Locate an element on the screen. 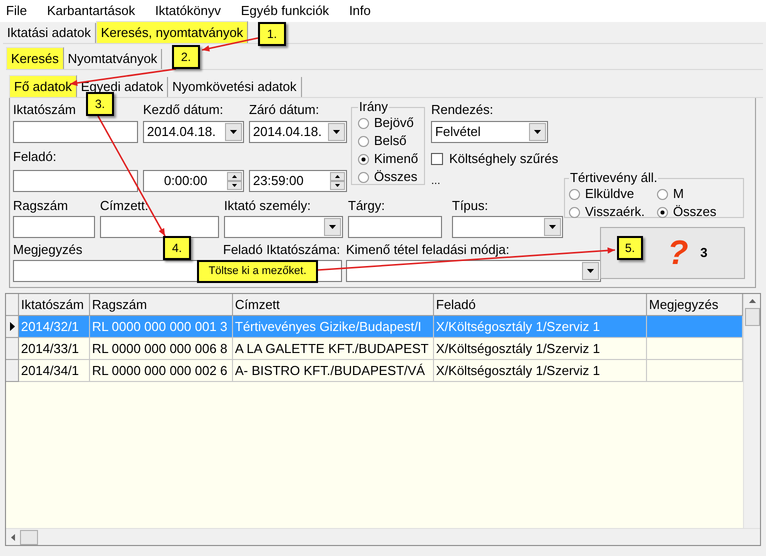 The height and width of the screenshot is (556, 766). table-row: 2014/33/1 RL 0000 000 000 006 8 A LA GALETTE KFT./BUDAPEST X/Költségosztály 1/Szerviz 1 is located at coordinates (374, 349).